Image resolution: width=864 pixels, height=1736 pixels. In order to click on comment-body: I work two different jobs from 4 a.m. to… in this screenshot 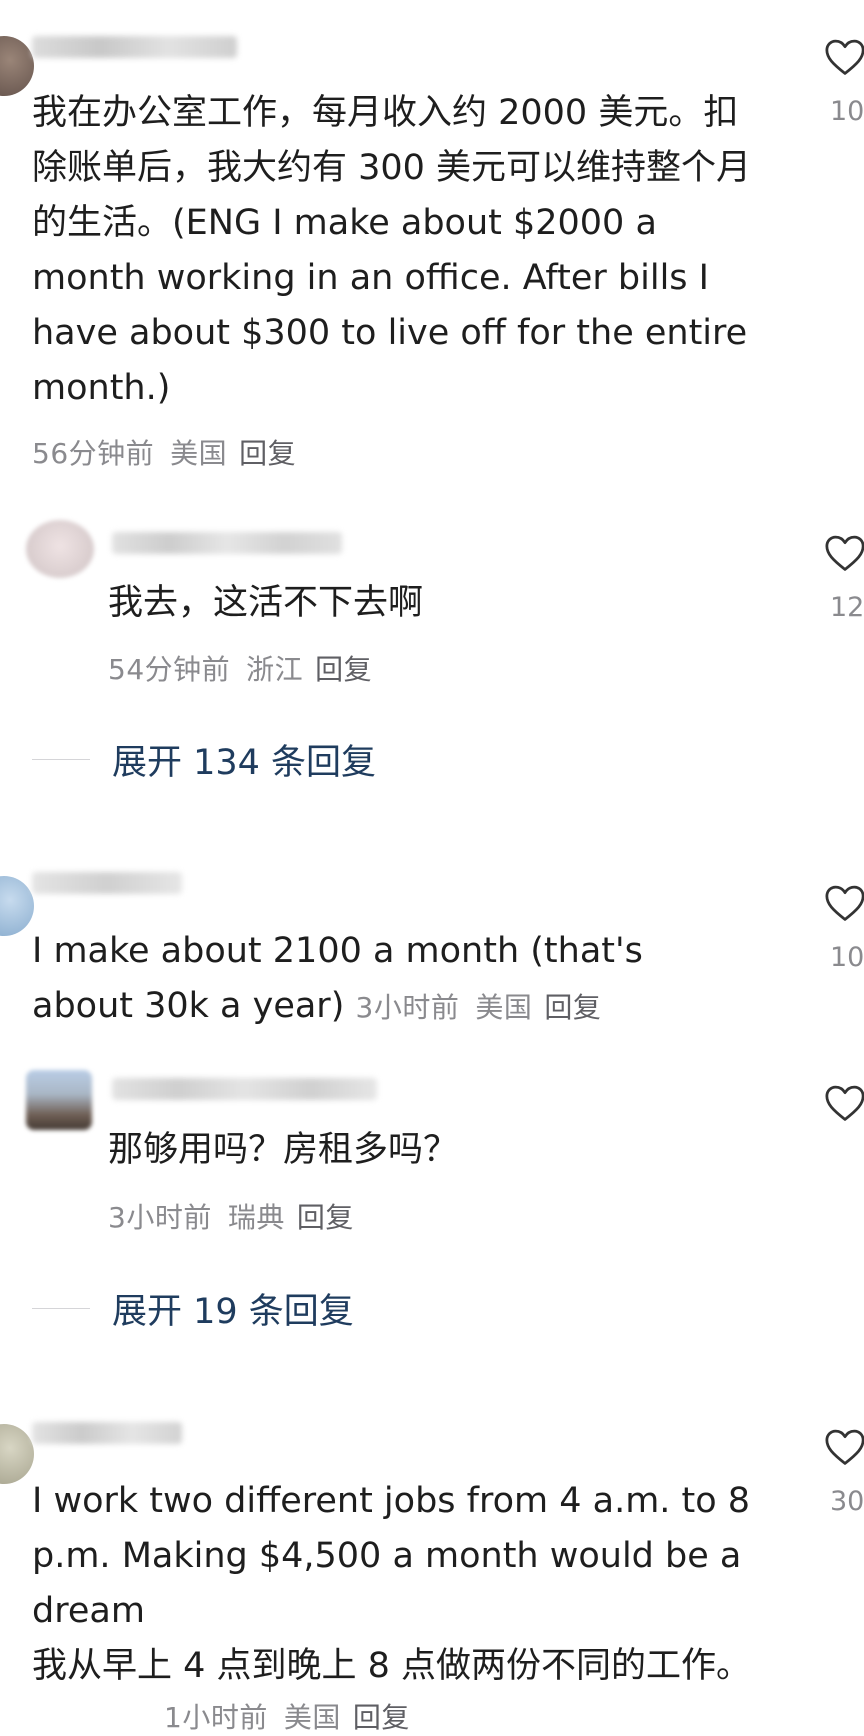, I will do `click(392, 1583)`.